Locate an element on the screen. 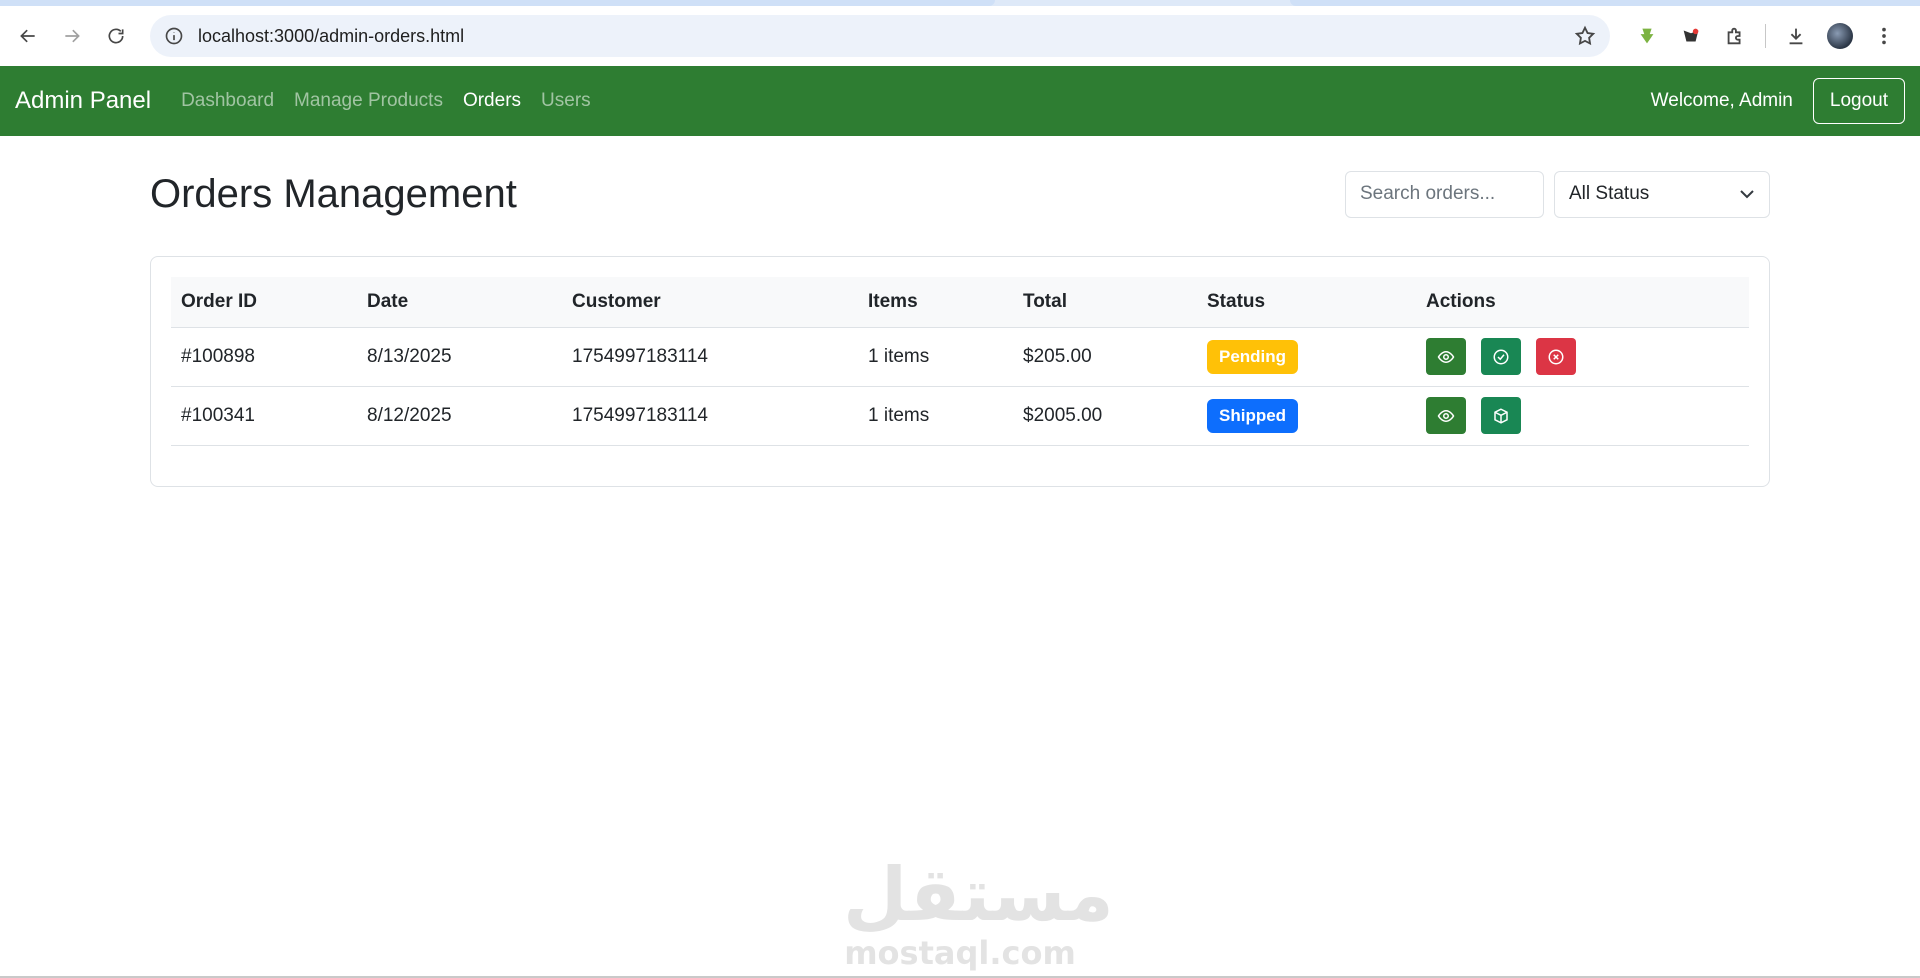 The height and width of the screenshot is (978, 1920). extension-puzzle-dark-icon is located at coordinates (1691, 36).